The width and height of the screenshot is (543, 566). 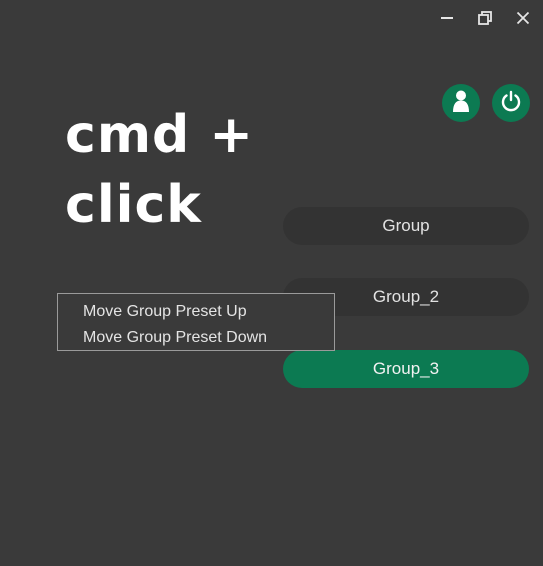 I want to click on user-icon, so click(x=461, y=103).